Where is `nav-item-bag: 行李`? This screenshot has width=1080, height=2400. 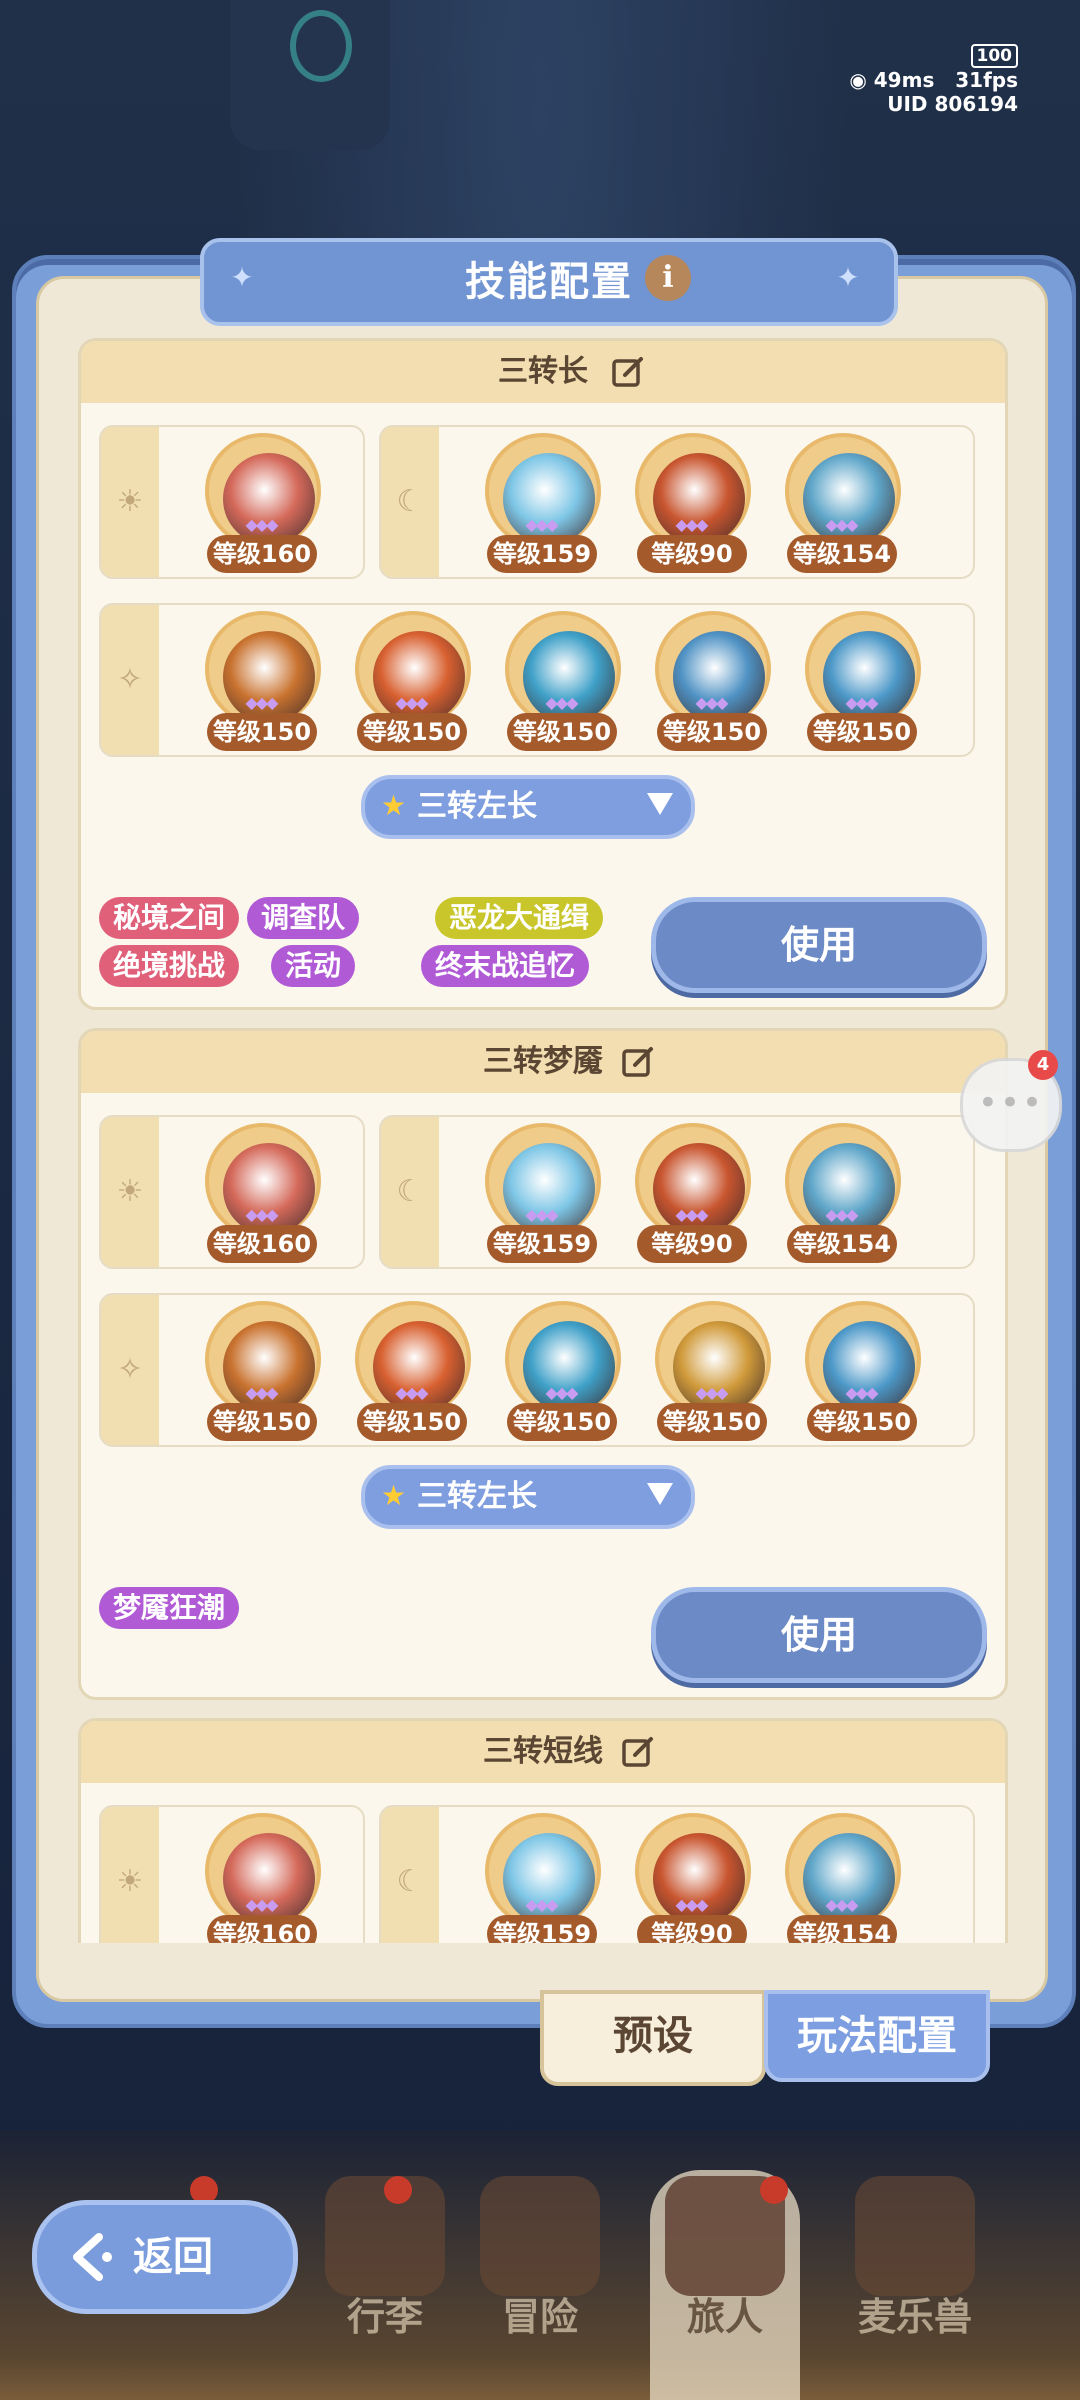 nav-item-bag: 行李 is located at coordinates (385, 2276).